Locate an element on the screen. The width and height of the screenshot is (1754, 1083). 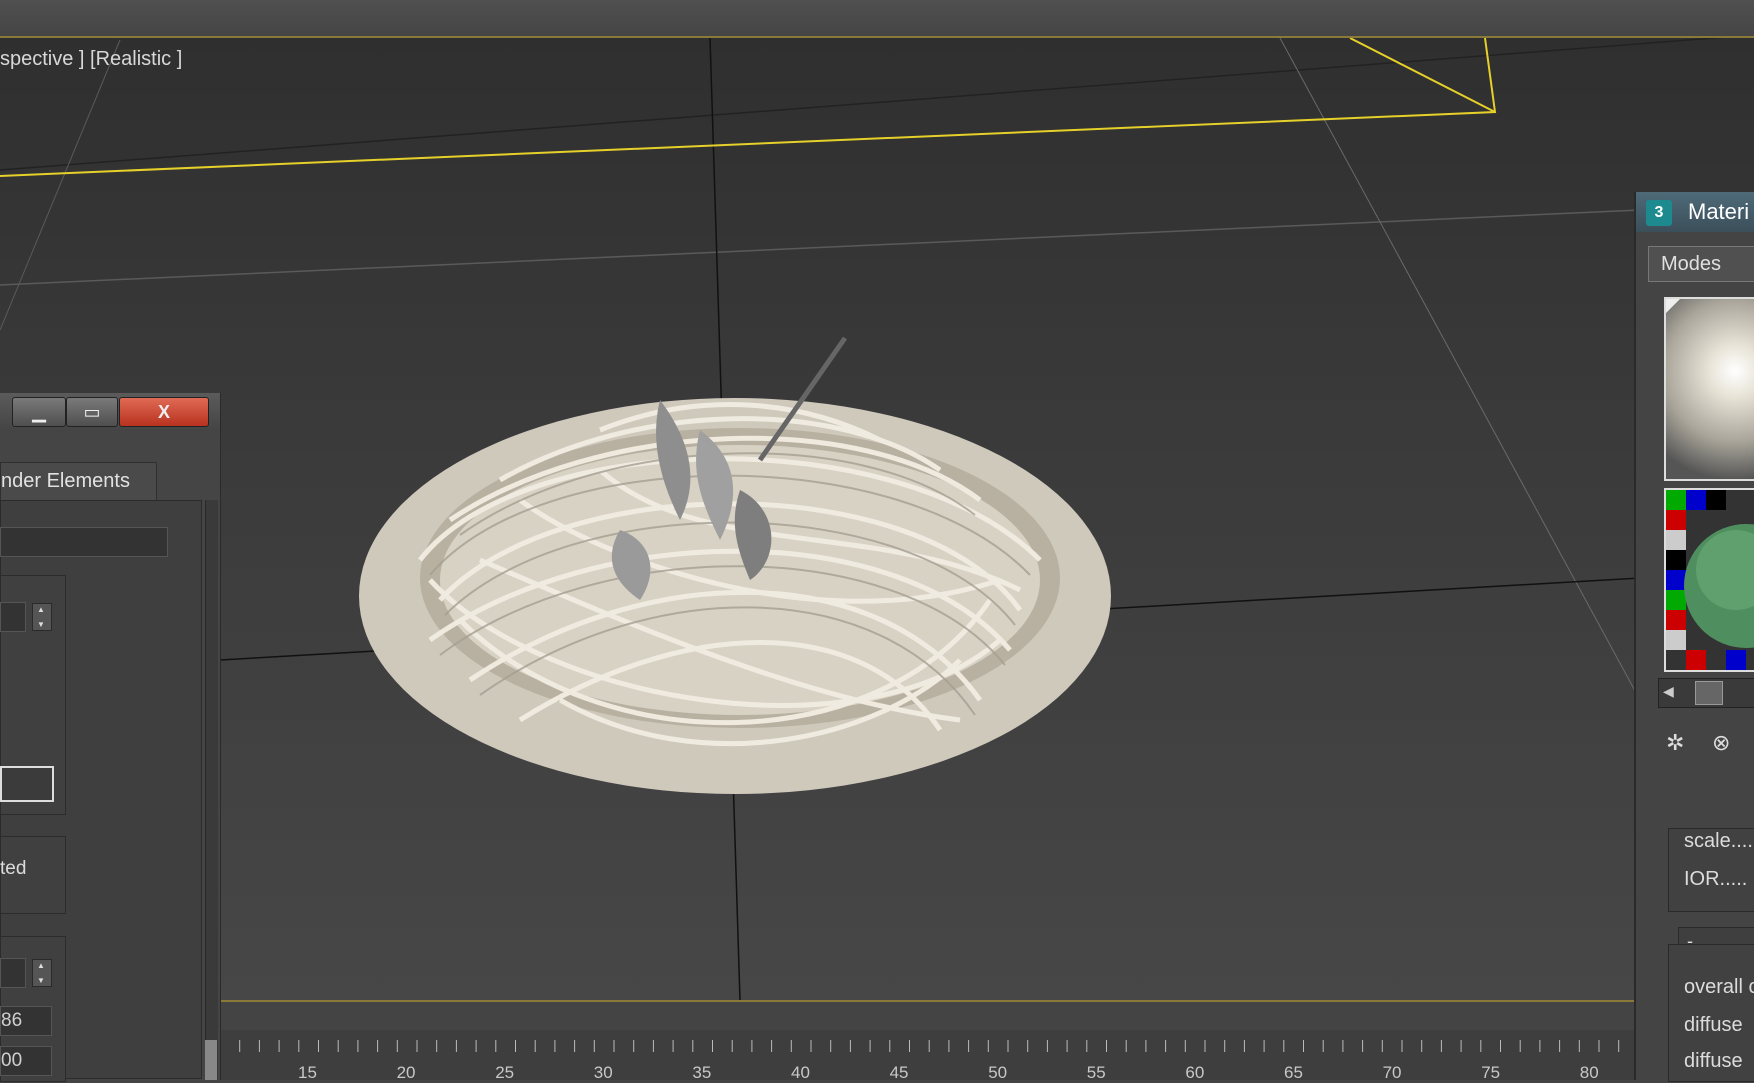
ruler-label: 30 is located at coordinates (603, 1072).